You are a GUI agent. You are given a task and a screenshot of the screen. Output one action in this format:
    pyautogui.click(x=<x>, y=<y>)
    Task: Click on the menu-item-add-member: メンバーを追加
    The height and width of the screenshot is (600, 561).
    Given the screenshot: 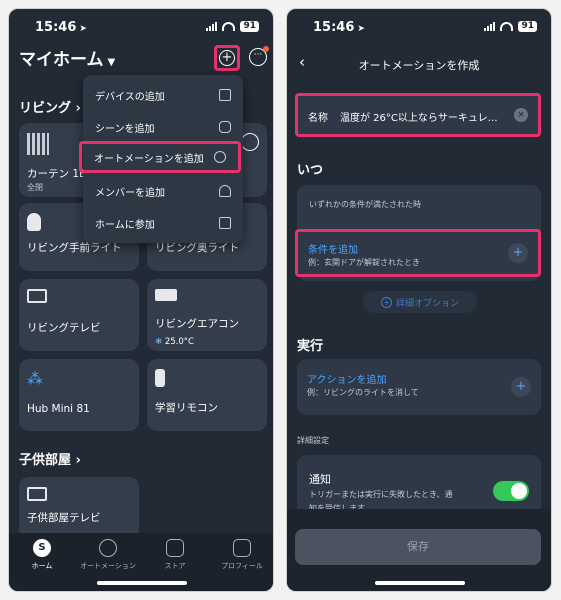 What is the action you would take?
    pyautogui.click(x=163, y=191)
    